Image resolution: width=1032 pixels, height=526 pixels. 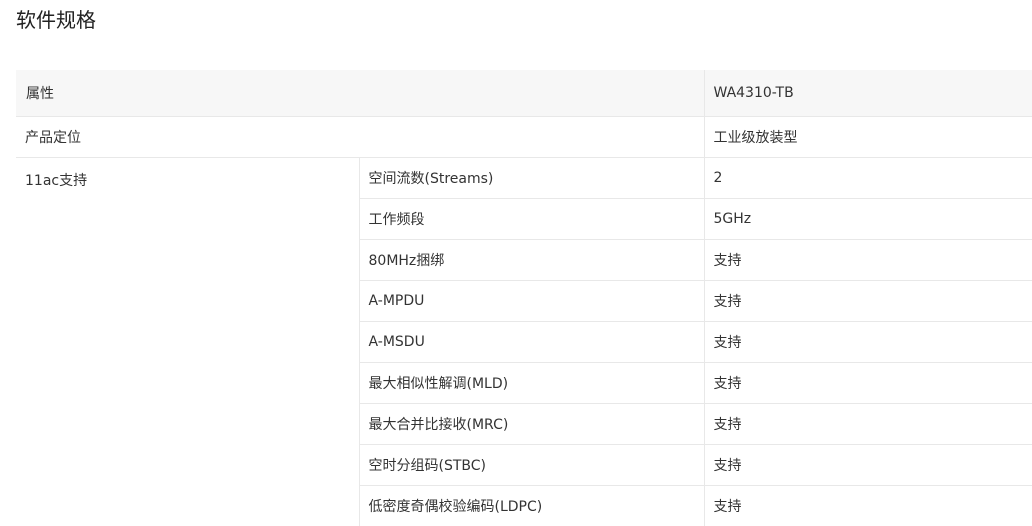 I want to click on spec-name: 低密度奇偶校验编码(LDPC), so click(x=531, y=505).